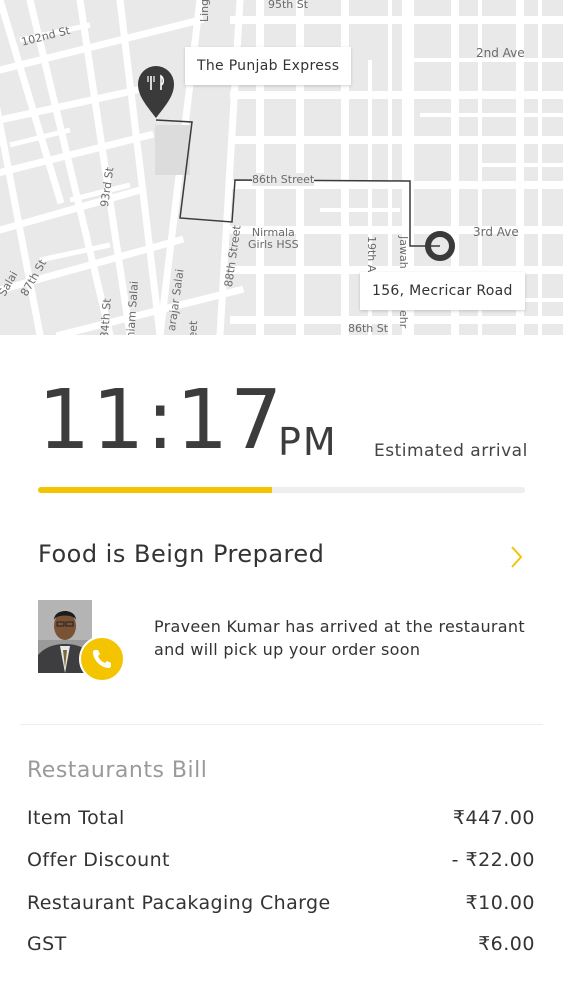  I want to click on bill-title: Restaurants Bill, so click(117, 770).